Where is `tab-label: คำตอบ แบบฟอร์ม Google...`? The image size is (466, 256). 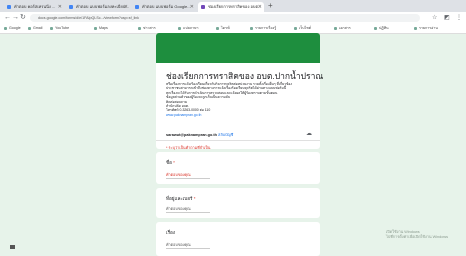
tab-label: คำตอบ แบบฟอร์ม Google... is located at coordinates (166, 6).